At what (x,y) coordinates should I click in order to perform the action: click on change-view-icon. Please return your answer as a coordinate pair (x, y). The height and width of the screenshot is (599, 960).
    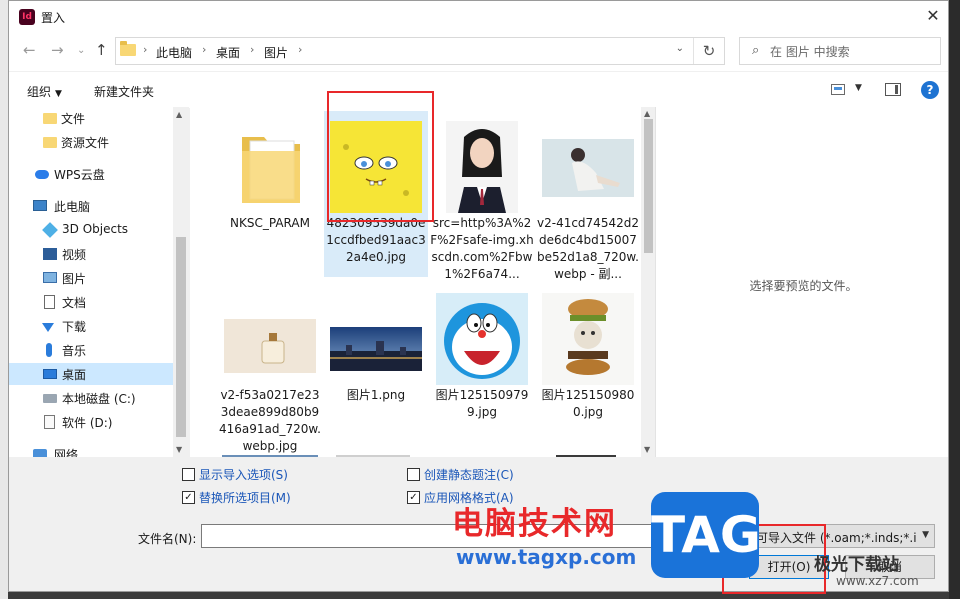
    Looking at the image, I should click on (838, 89).